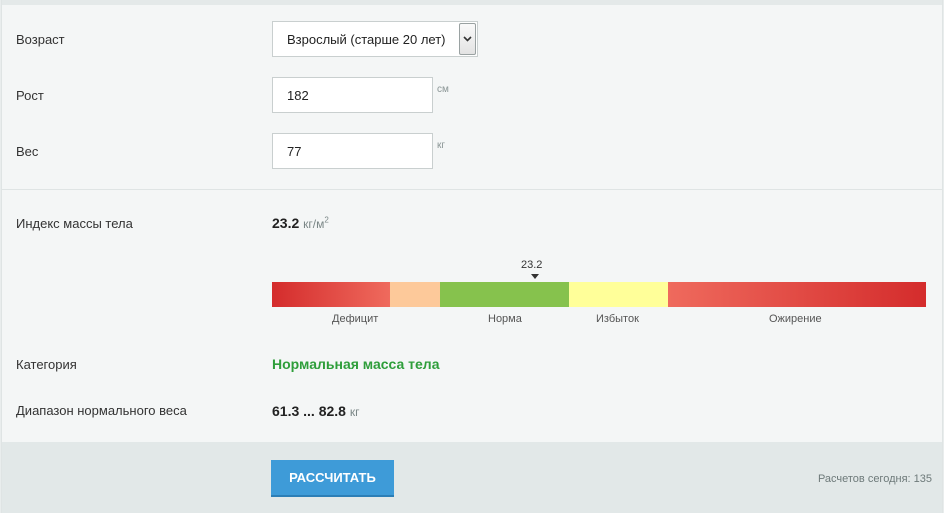 The height and width of the screenshot is (513, 944). Describe the element at coordinates (30, 95) in the screenshot. I see `height-label: Рост` at that location.